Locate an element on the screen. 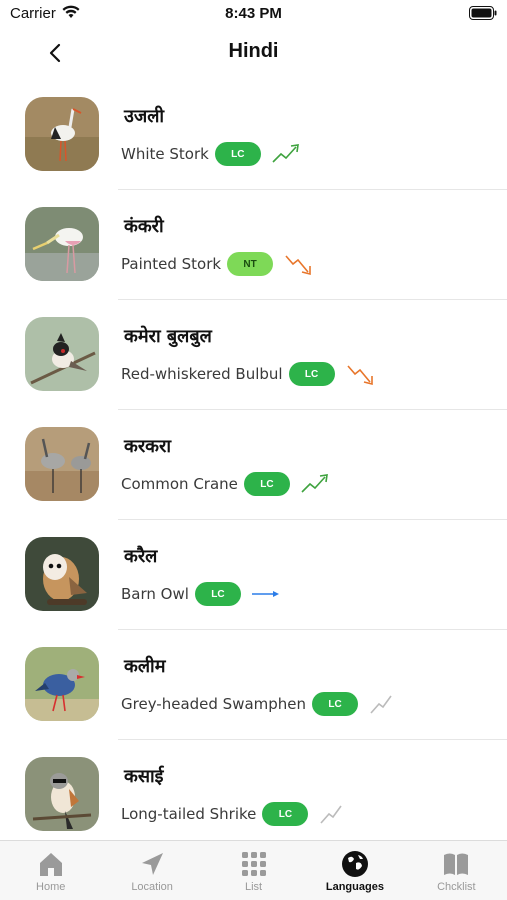 This screenshot has height=900, width=507. tab-chcklist: Chcklist is located at coordinates (456, 870).